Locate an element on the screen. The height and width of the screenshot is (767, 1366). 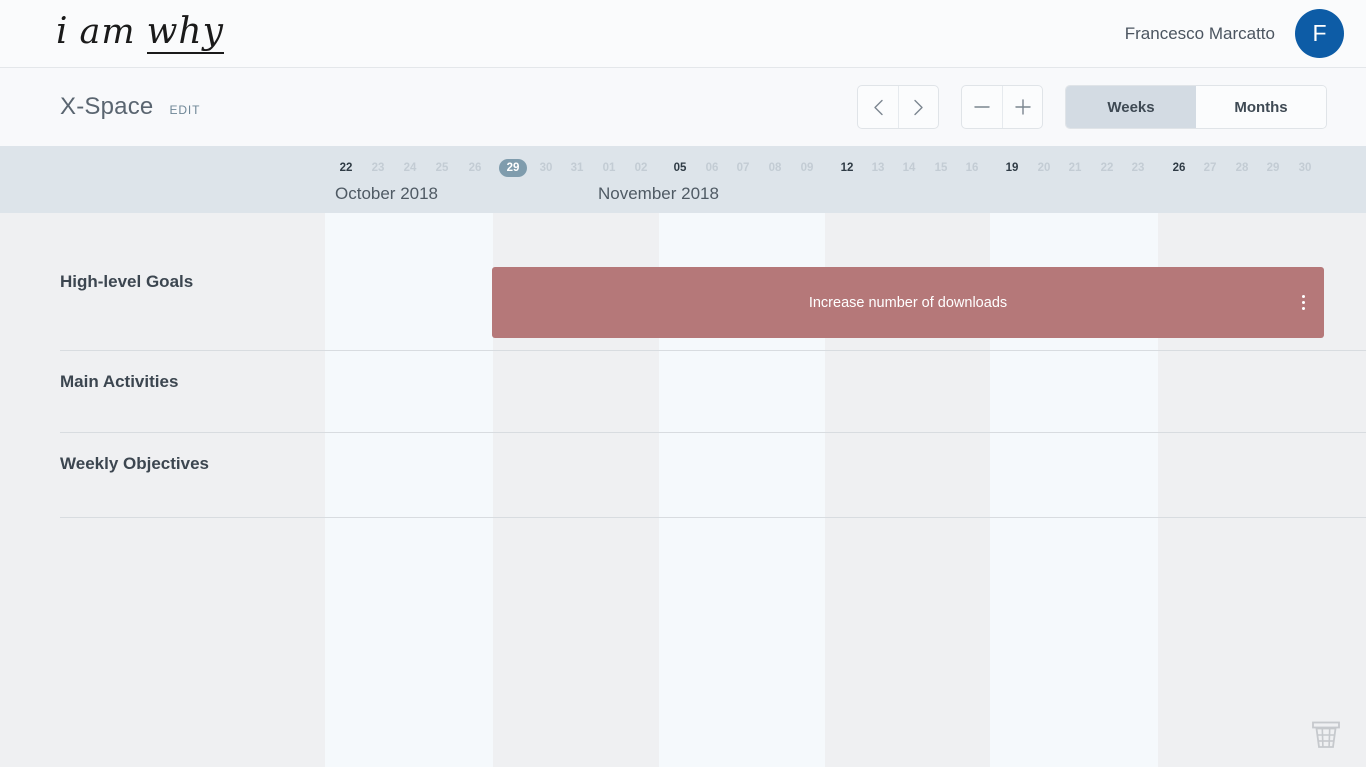
ruler-day-28-27: 28 is located at coordinates (1242, 168).